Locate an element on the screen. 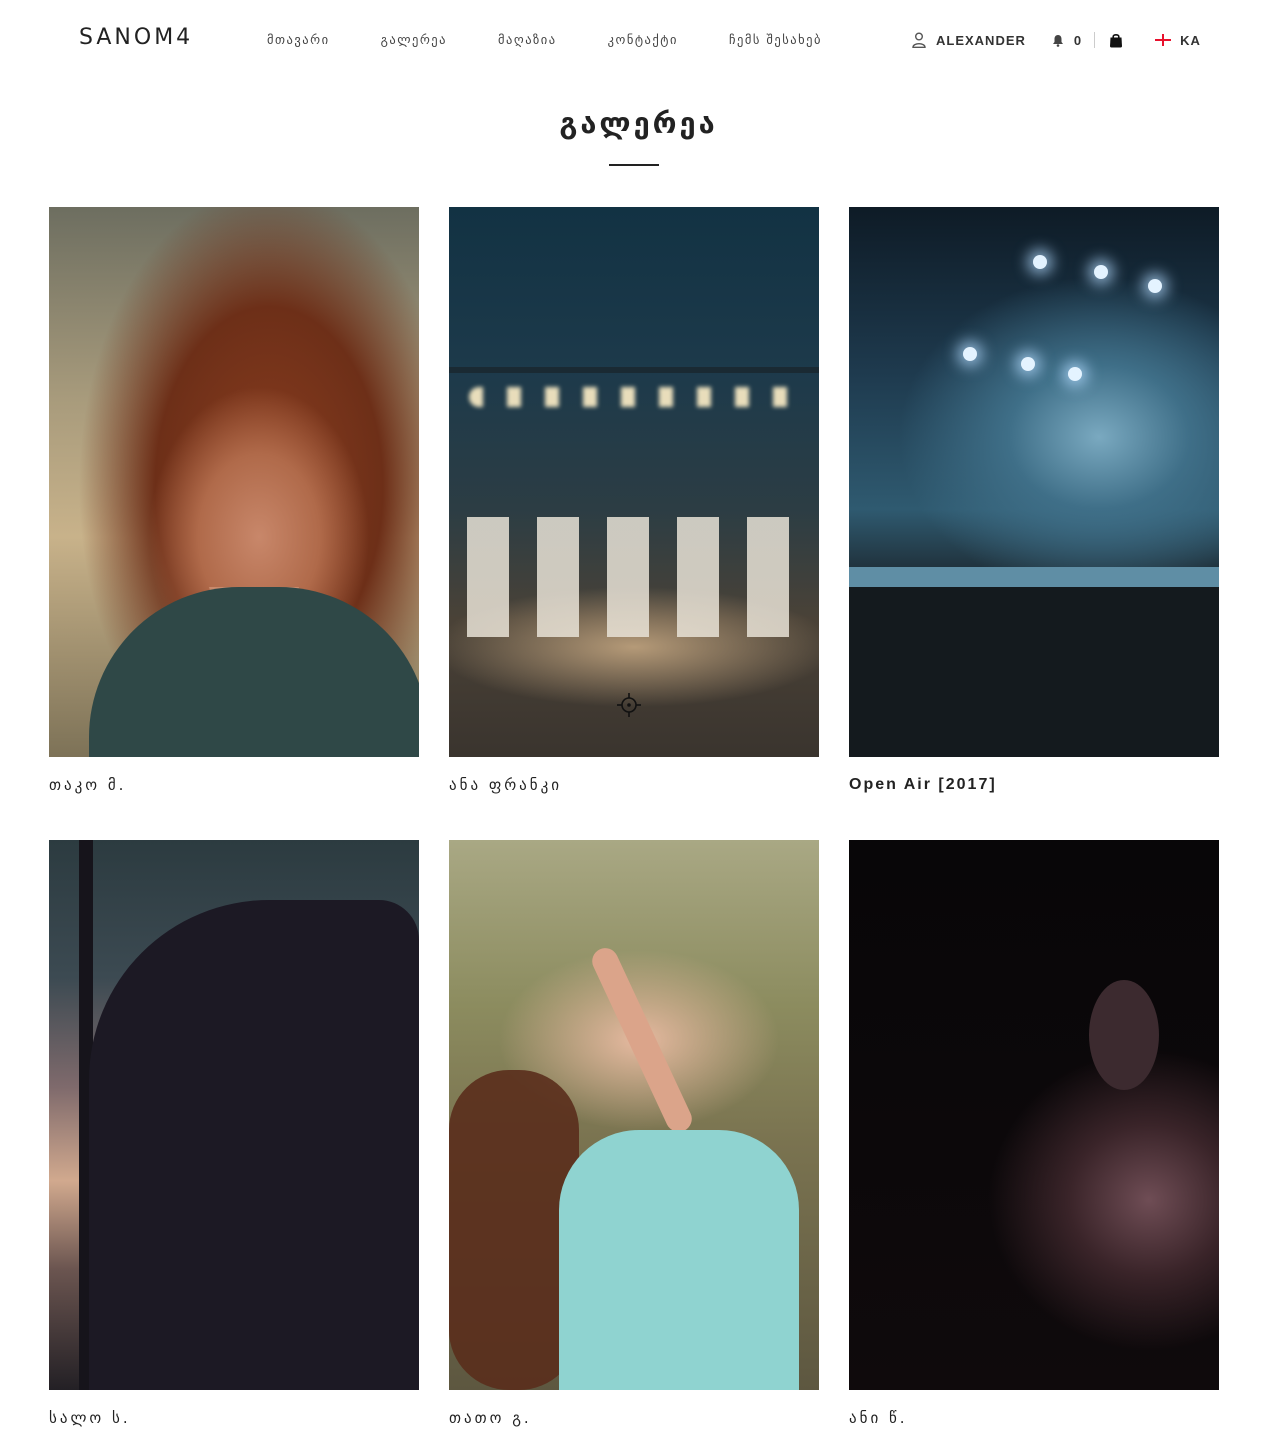  gallery-item: თათო გ. is located at coordinates (634, 1133).